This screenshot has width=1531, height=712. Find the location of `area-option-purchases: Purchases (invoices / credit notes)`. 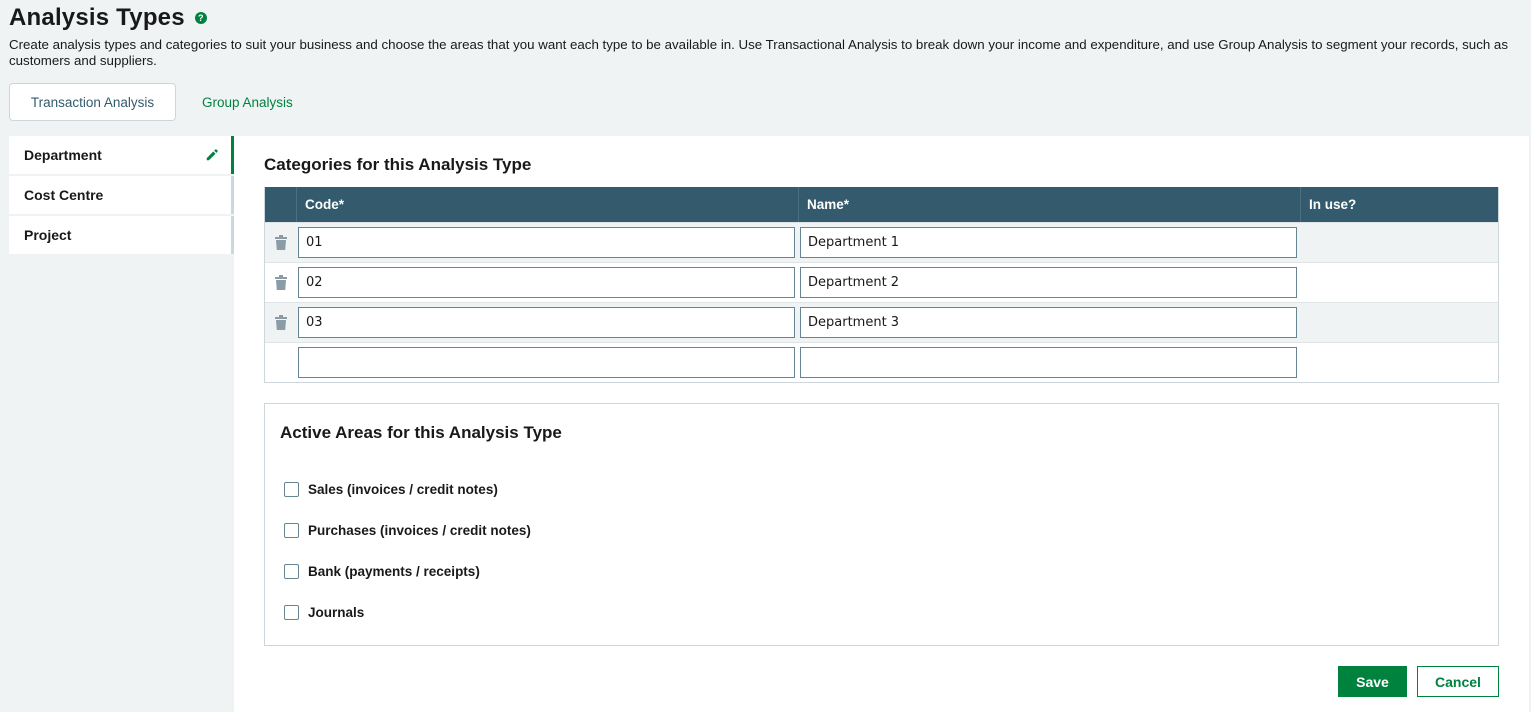

area-option-purchases: Purchases (invoices / credit notes) is located at coordinates (407, 530).